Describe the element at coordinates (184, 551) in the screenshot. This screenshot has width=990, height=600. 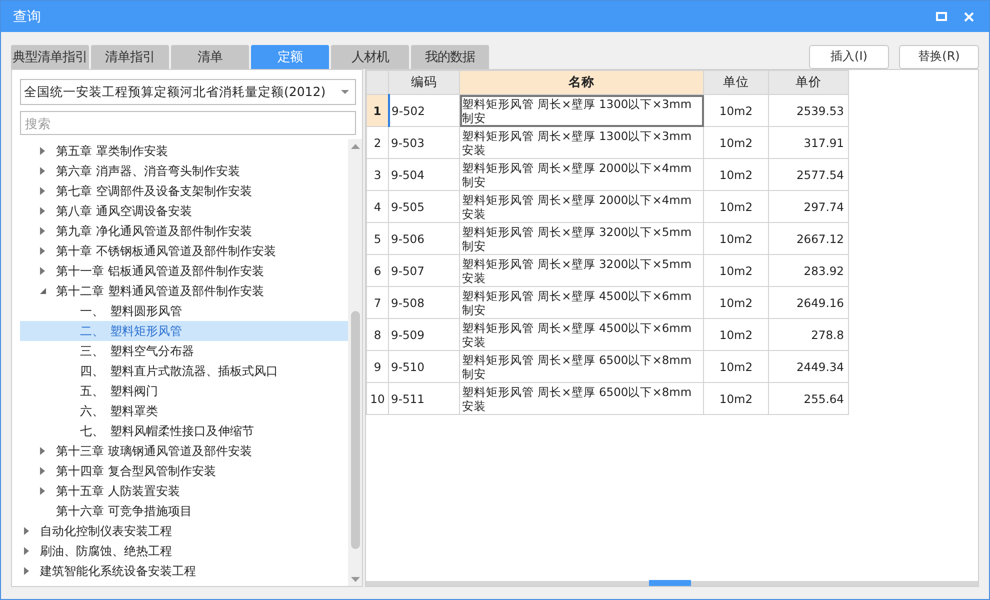
I see `tree-item: 刷油、防腐蚀、绝热工程` at that location.